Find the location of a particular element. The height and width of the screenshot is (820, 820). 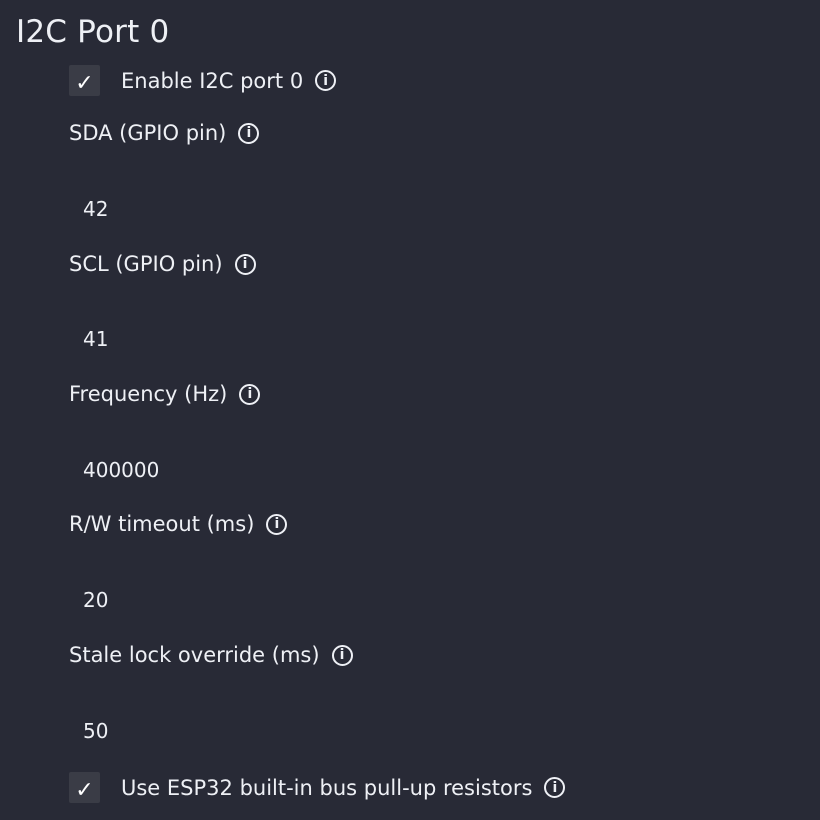

enable-i2c-label: Enable I2C port 0 is located at coordinates (212, 80).